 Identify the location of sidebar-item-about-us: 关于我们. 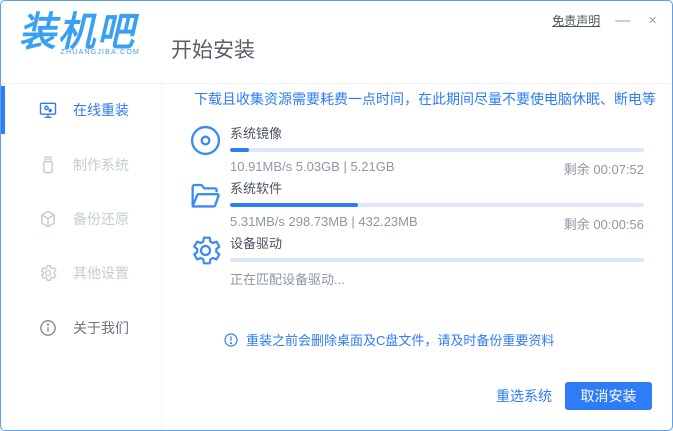
(81, 328).